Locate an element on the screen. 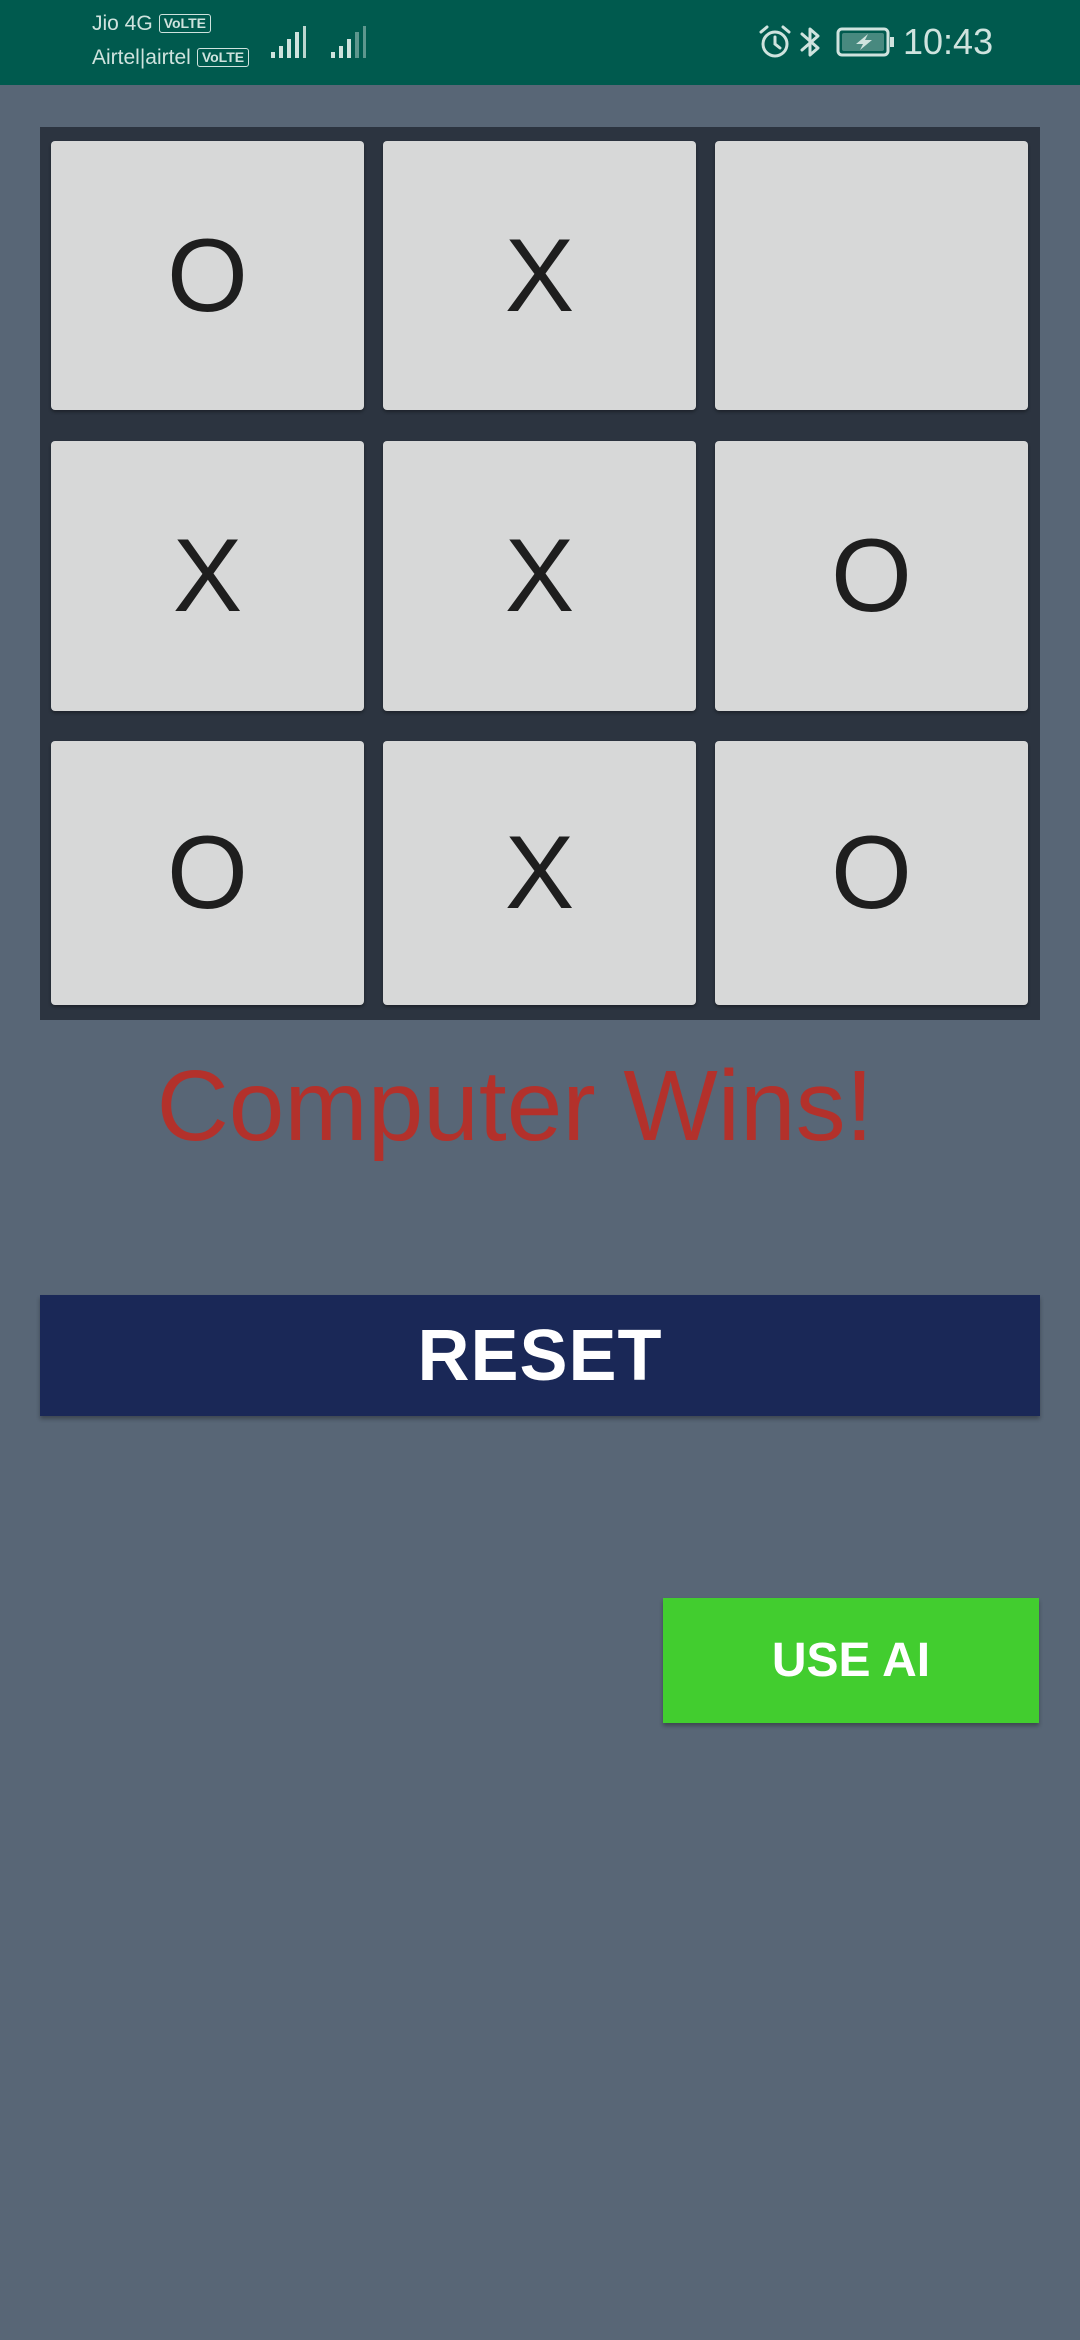 Image resolution: width=1080 pixels, height=2340 pixels. board-cell-2-2: X is located at coordinates (539, 576).